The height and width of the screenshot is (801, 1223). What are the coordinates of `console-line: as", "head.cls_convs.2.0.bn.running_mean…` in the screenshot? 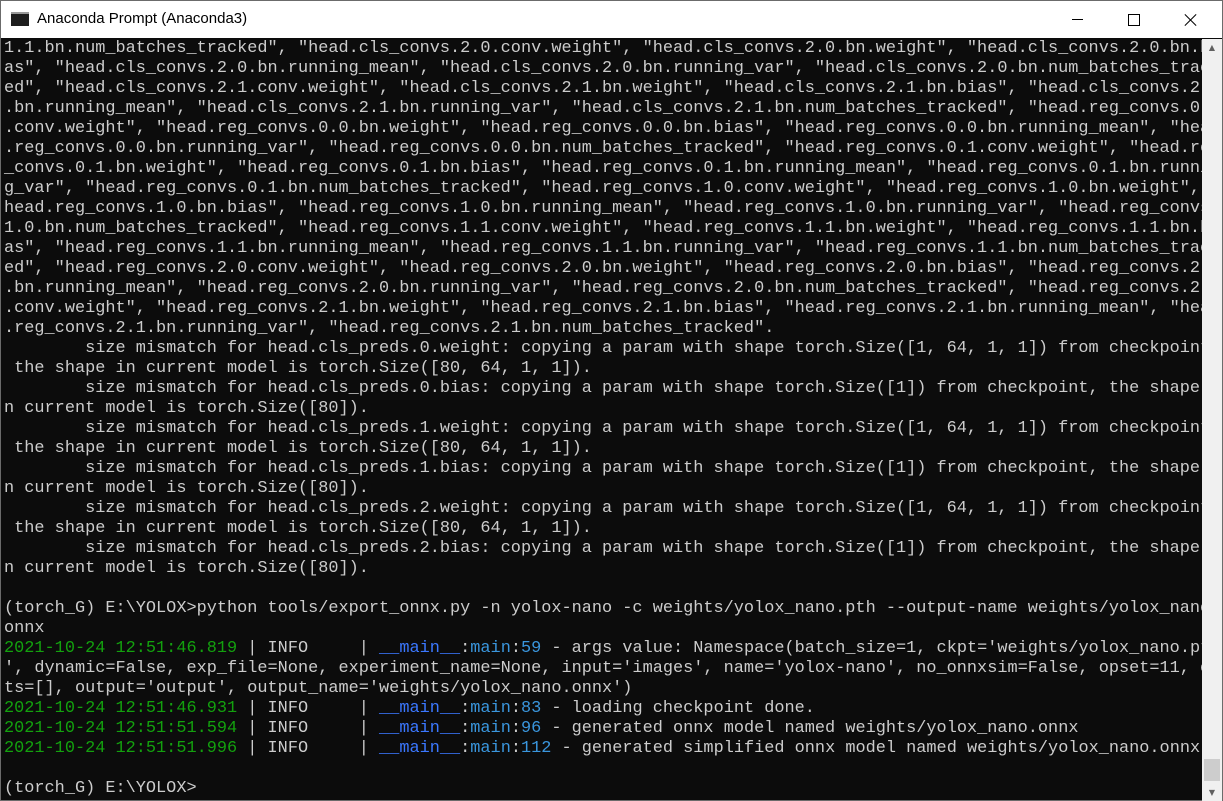 It's located at (603, 68).